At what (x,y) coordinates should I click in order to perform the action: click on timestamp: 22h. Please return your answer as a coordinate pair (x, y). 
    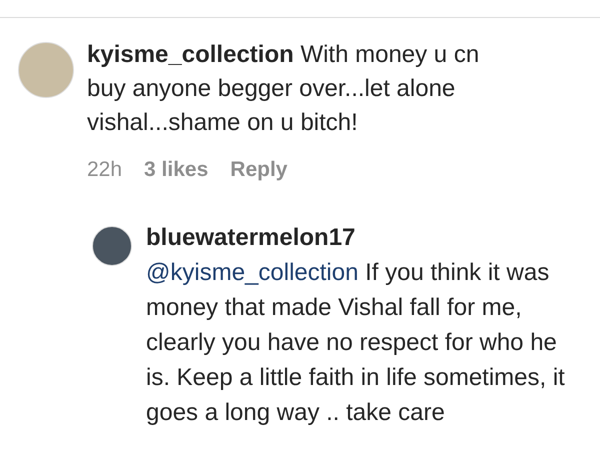
    Looking at the image, I should click on (104, 170).